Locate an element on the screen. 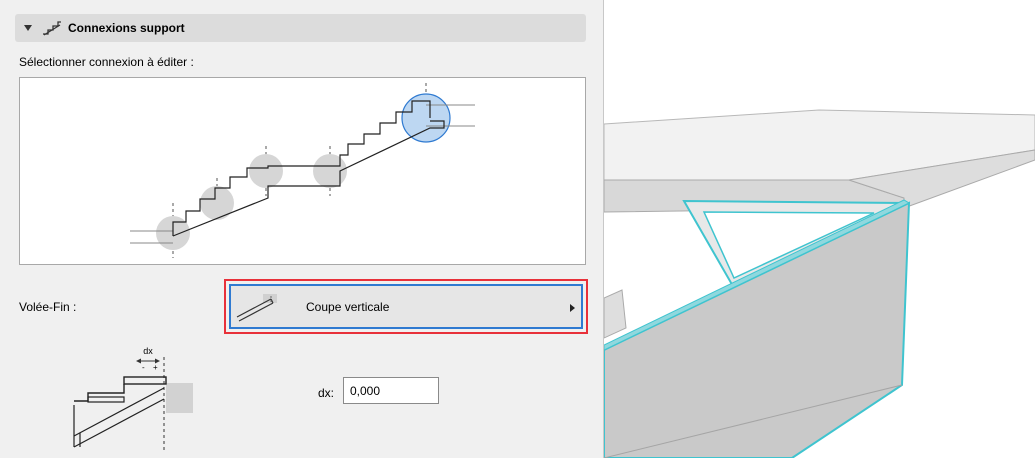 The height and width of the screenshot is (458, 1035). triangle-down-icon is located at coordinates (28, 28).